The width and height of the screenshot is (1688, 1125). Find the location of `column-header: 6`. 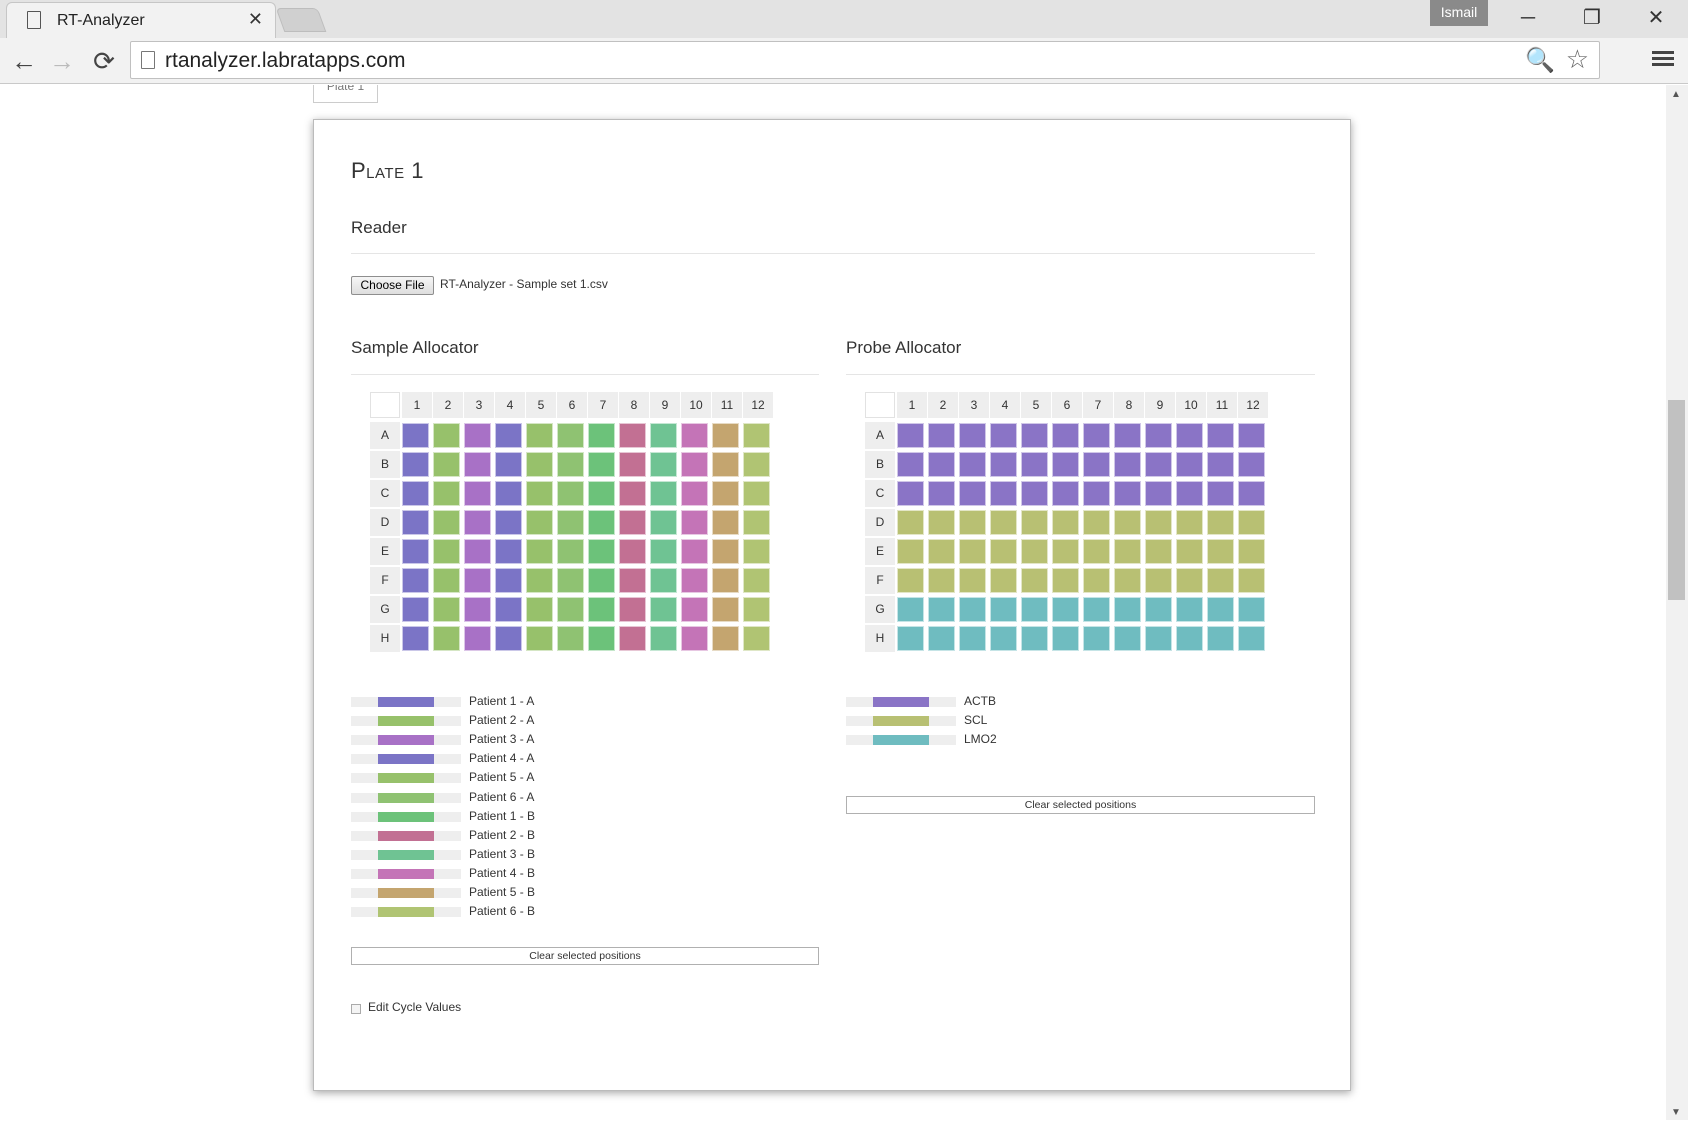

column-header: 6 is located at coordinates (572, 405).